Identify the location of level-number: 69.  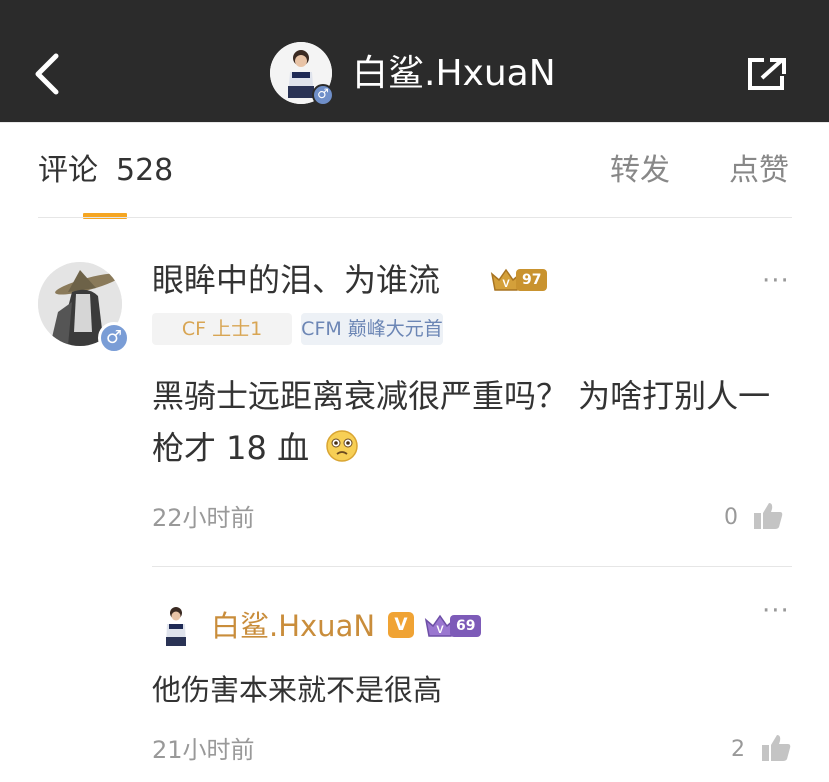
(466, 626).